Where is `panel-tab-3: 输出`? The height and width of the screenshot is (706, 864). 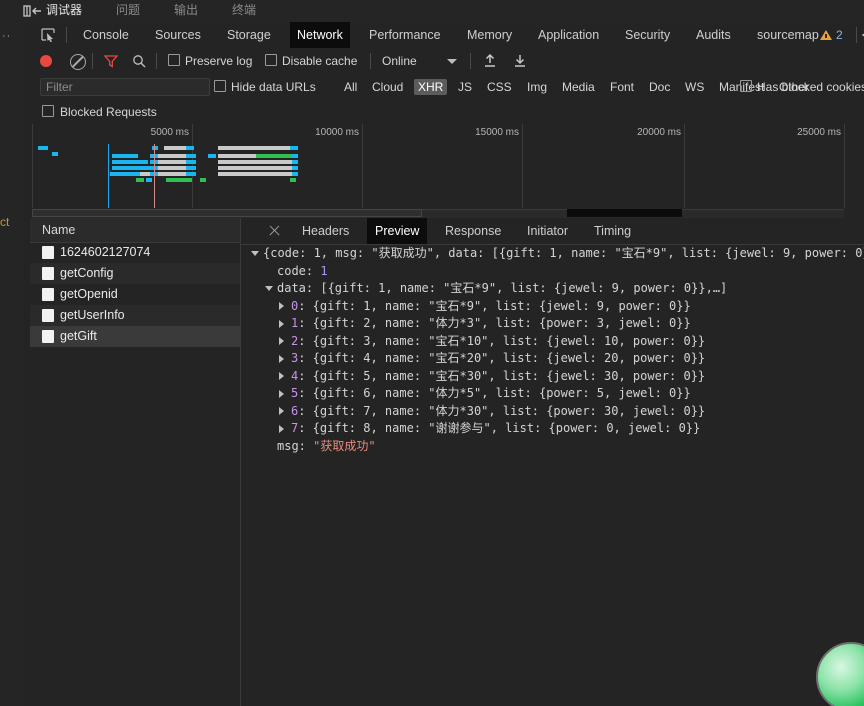
panel-tab-3: 输出 is located at coordinates (186, 11).